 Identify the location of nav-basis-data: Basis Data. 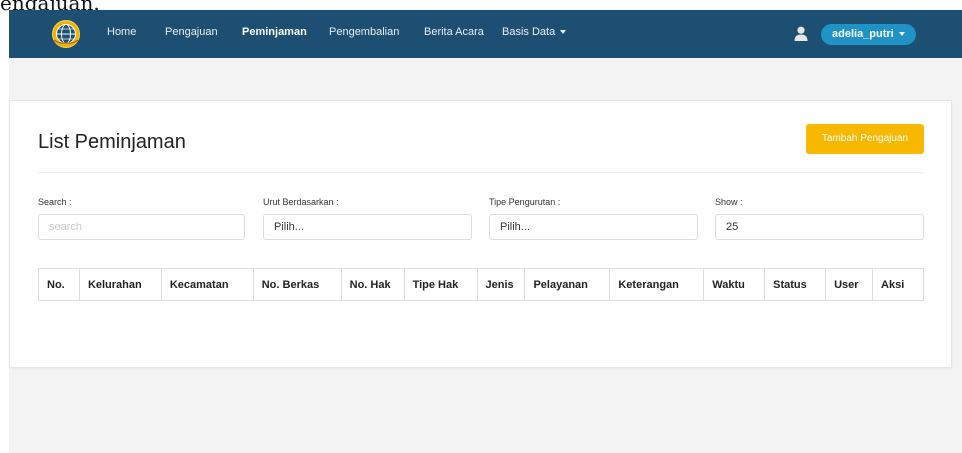
(534, 32).